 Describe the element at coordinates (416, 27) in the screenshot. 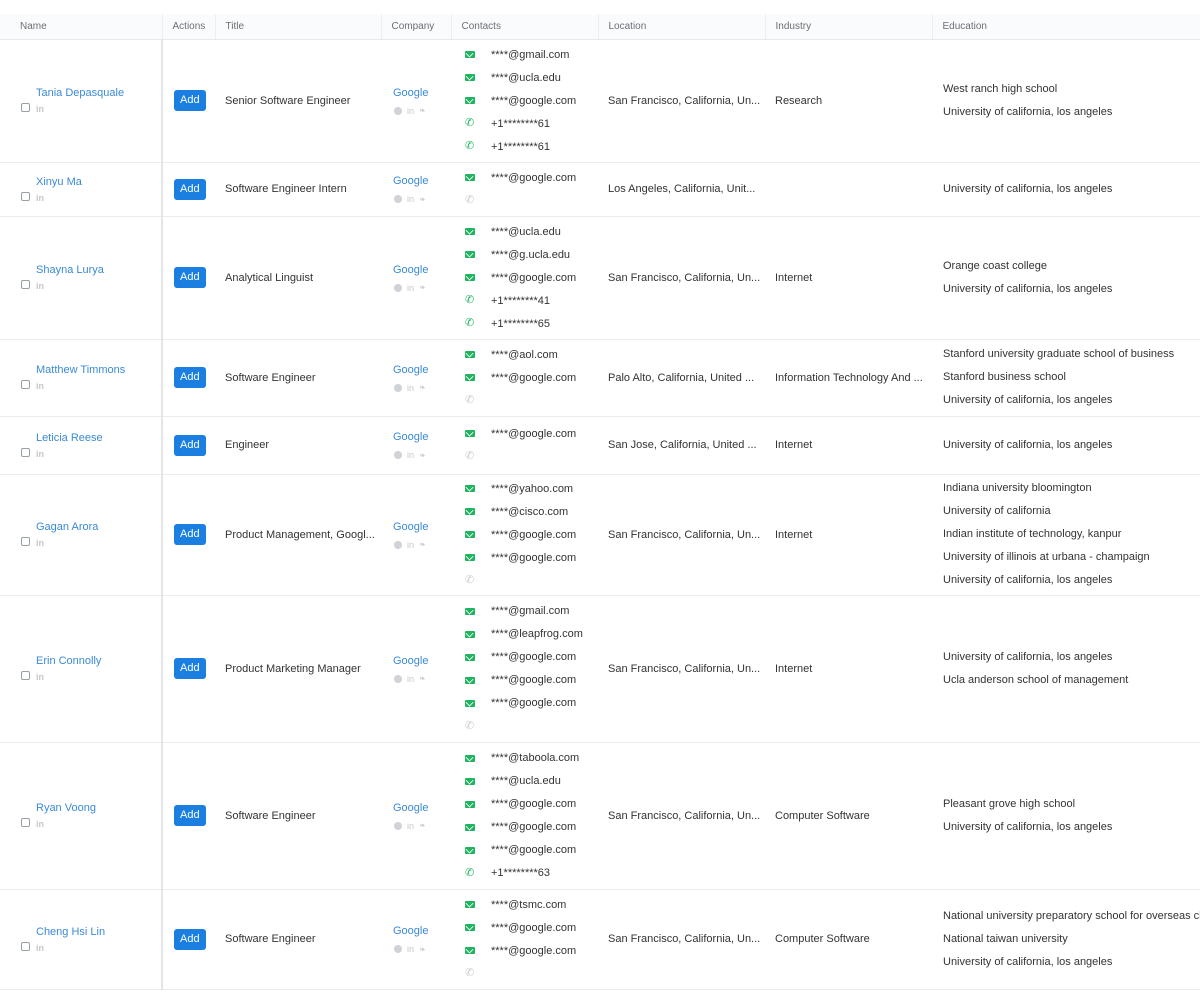

I see `col-header-company: Company` at that location.